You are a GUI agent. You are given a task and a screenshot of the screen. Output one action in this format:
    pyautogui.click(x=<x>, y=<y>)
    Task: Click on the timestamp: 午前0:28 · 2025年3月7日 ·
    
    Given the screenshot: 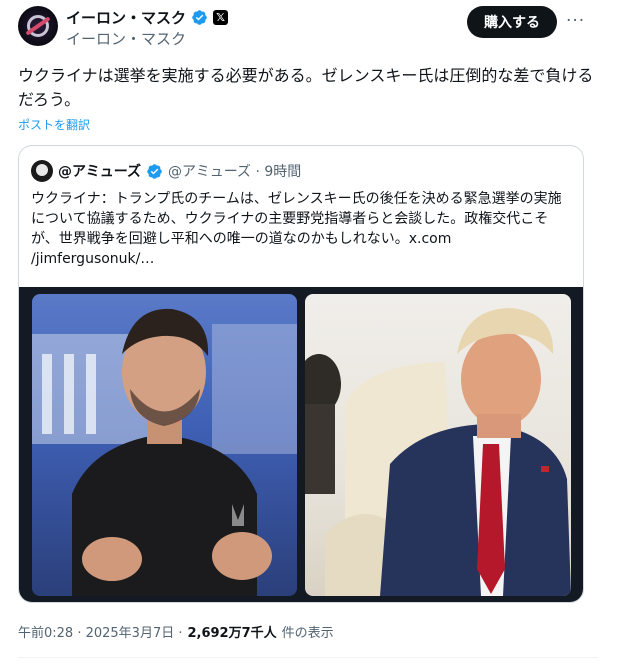 What is the action you would take?
    pyautogui.click(x=100, y=631)
    